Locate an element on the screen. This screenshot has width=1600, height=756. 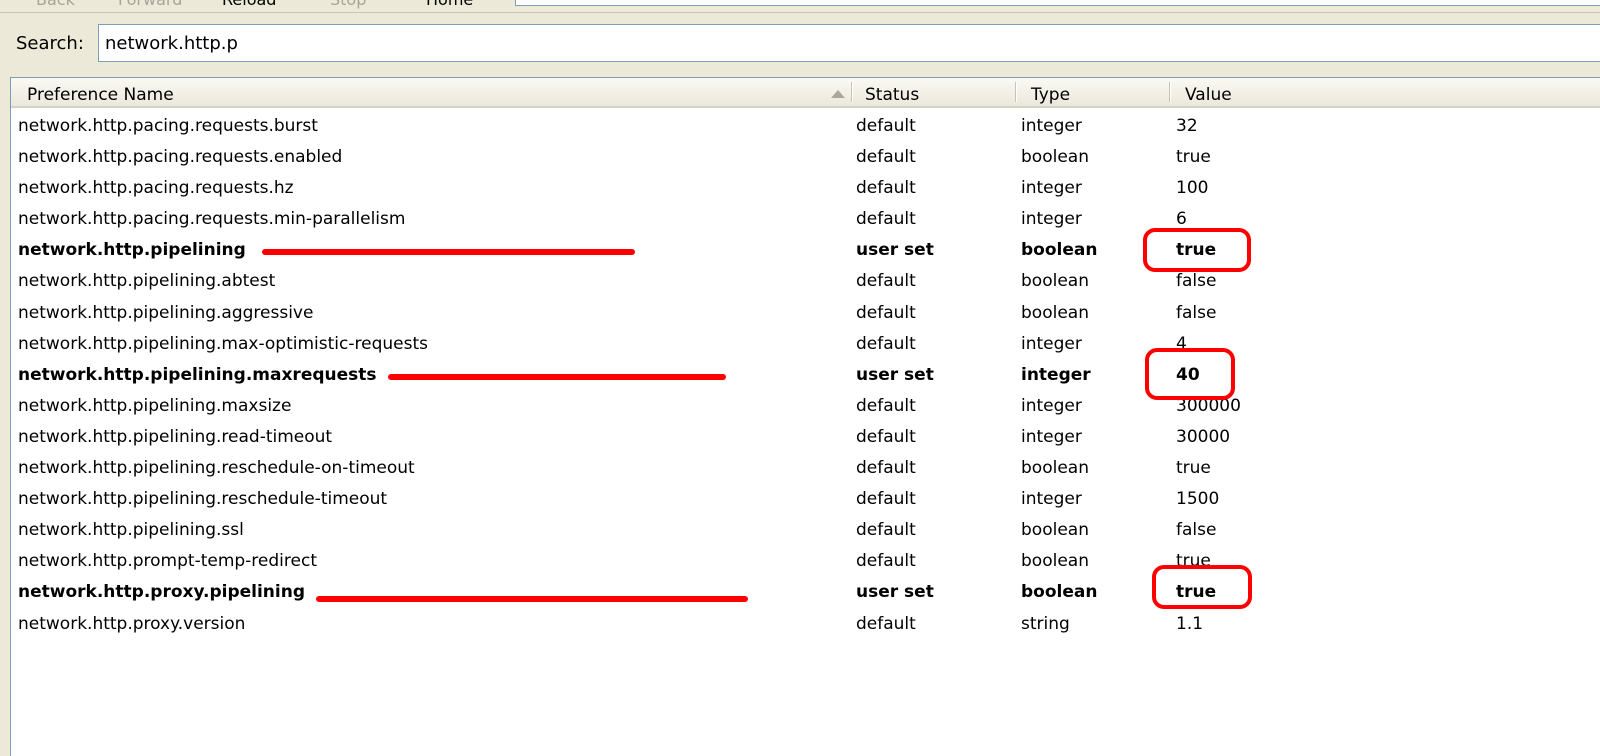
column-header-row: Preference Name Status Type Value is located at coordinates (805, 93).